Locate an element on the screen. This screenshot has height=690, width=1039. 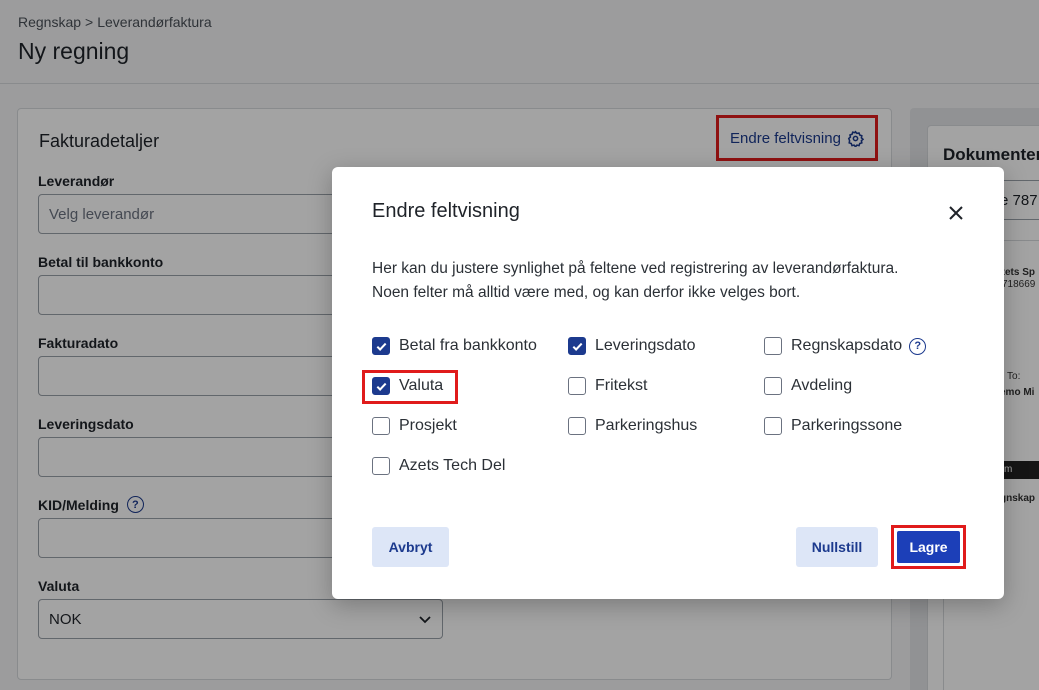
option-prosjekt: Prosjekt is located at coordinates (414, 426).